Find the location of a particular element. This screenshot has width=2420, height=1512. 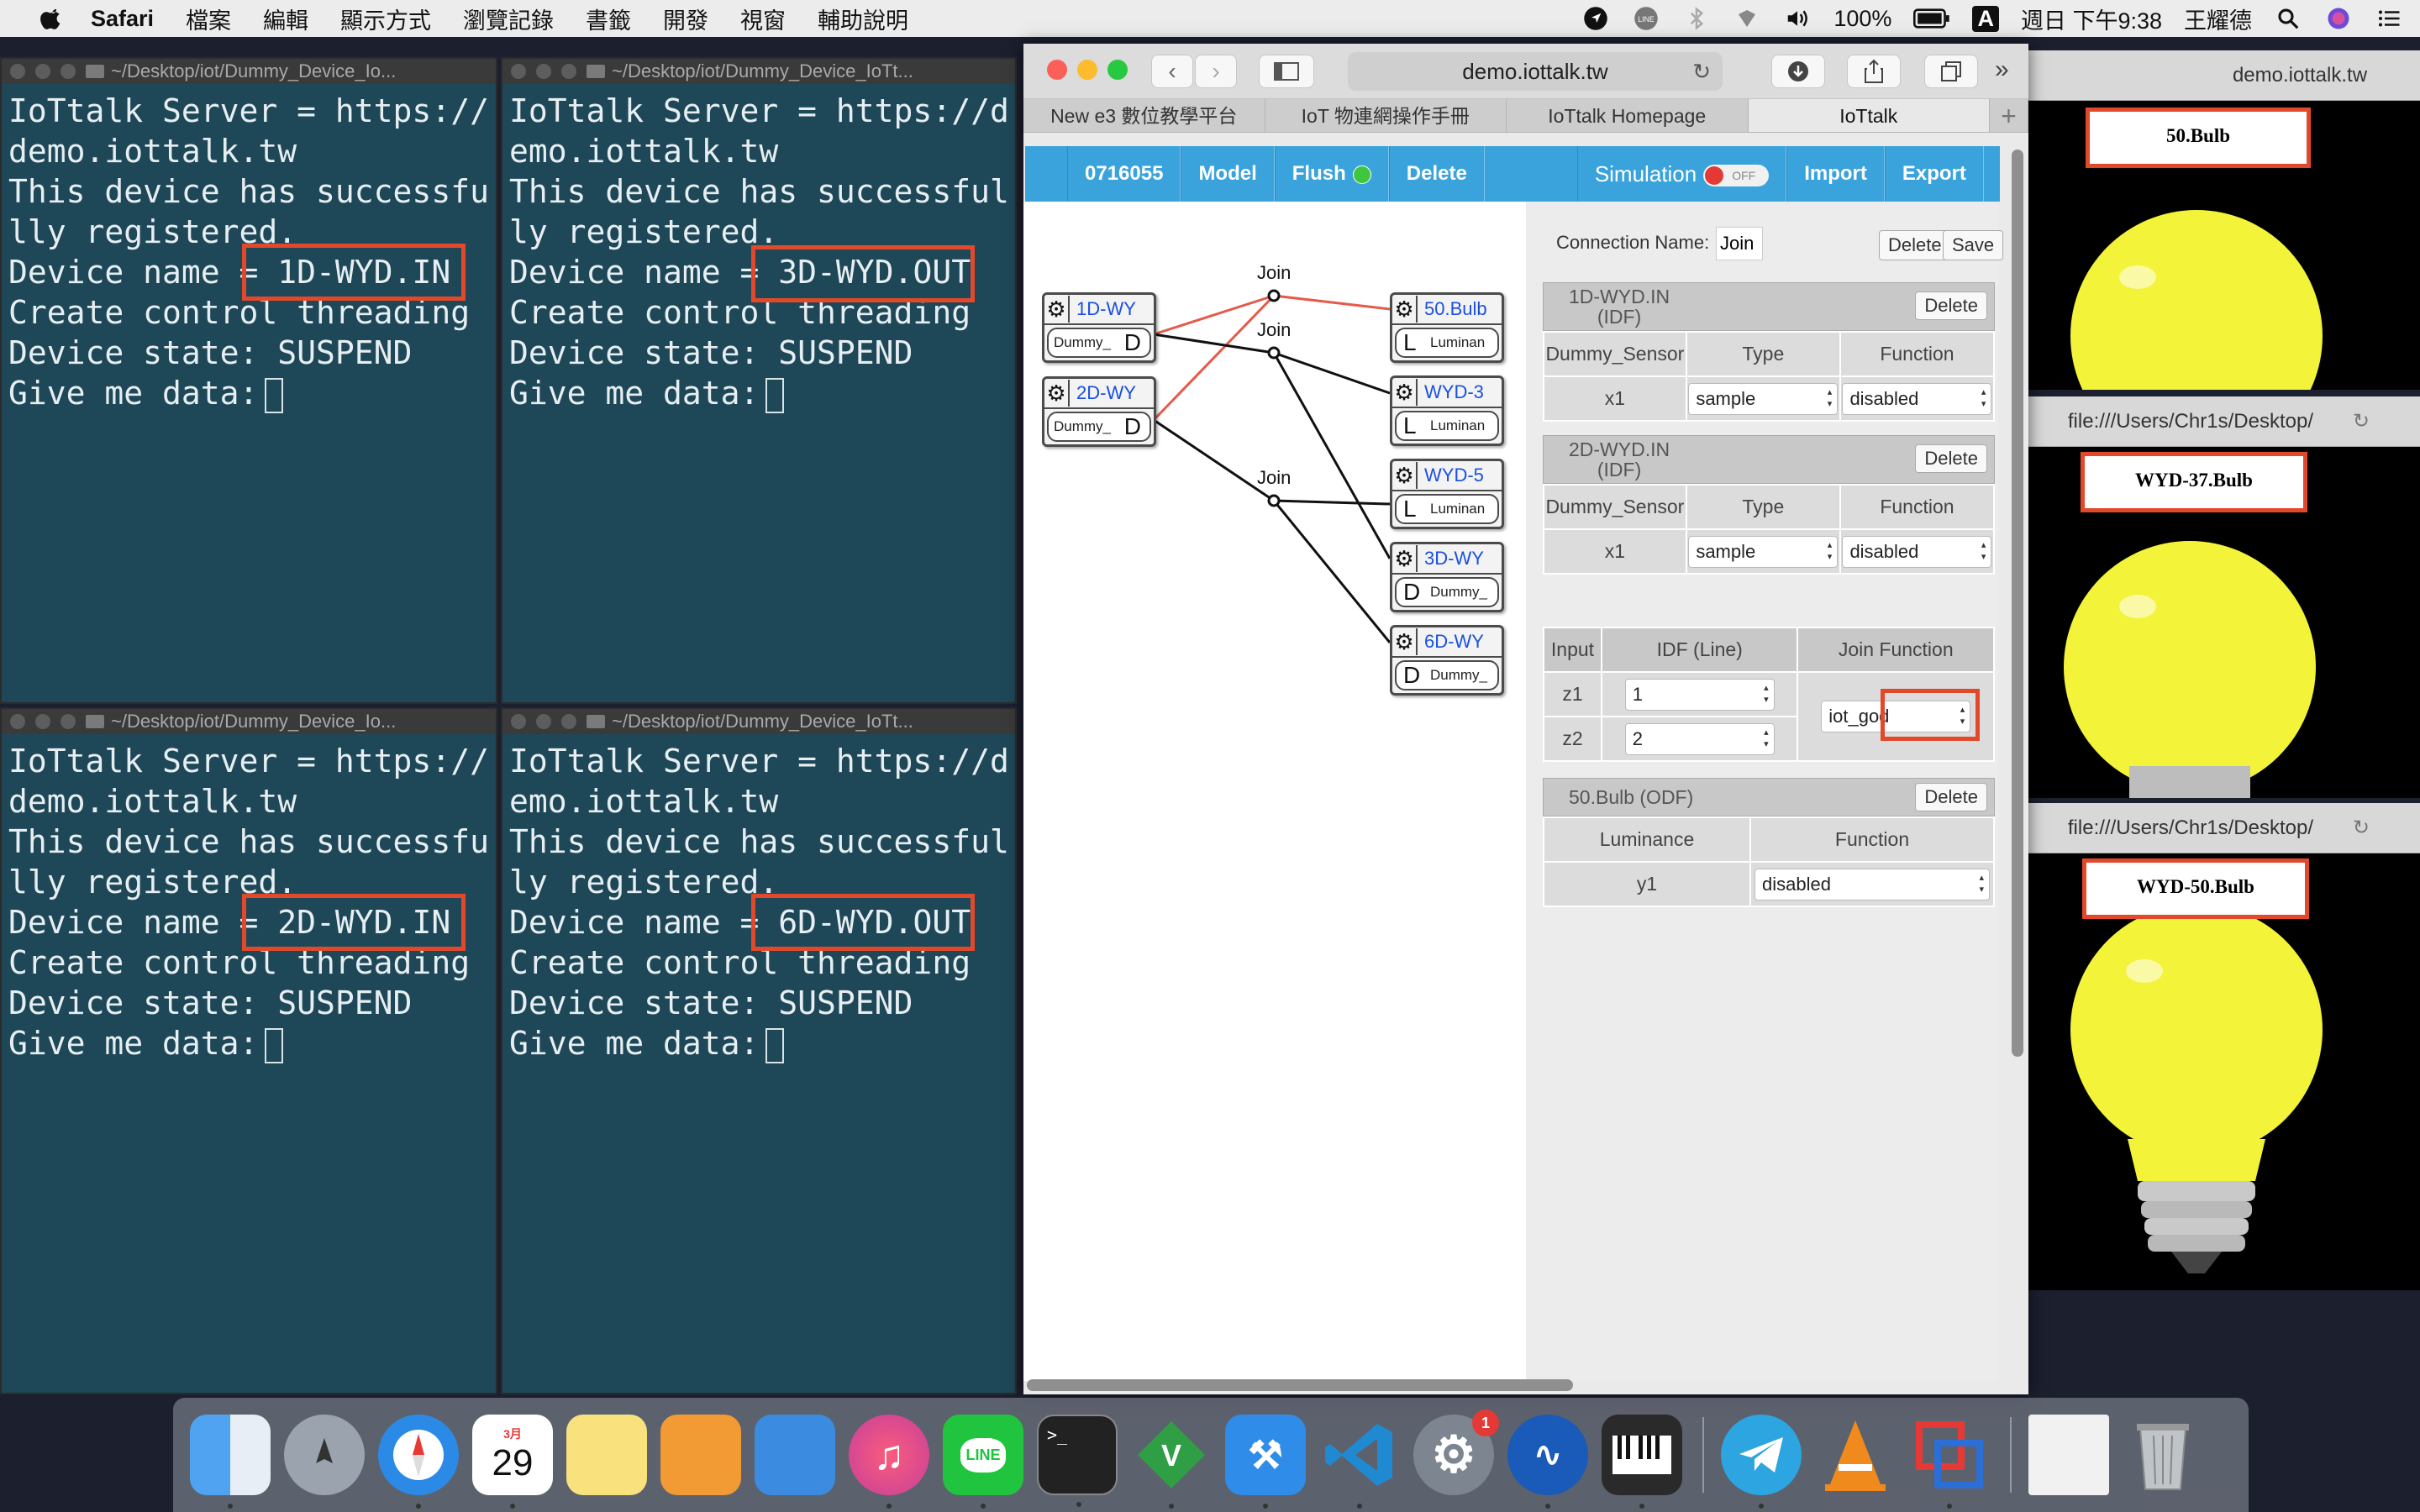

connection-name-input: Join is located at coordinates (1740, 243).